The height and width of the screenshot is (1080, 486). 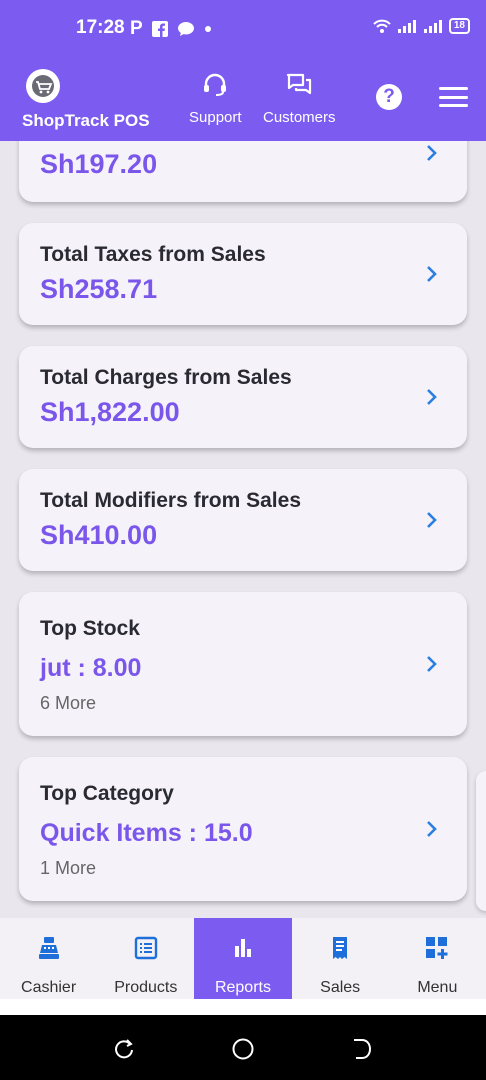 I want to click on battery-icon: 18, so click(x=459, y=26).